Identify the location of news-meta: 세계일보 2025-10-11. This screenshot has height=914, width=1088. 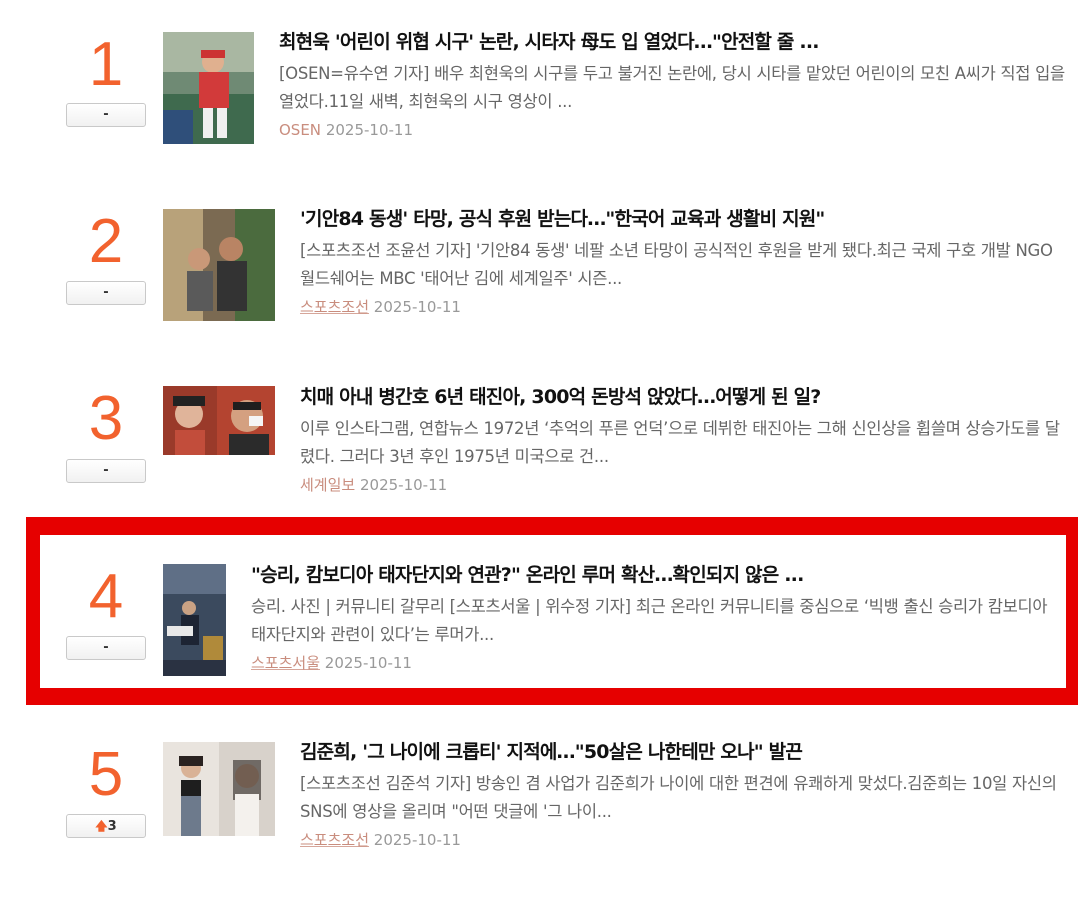
(685, 485).